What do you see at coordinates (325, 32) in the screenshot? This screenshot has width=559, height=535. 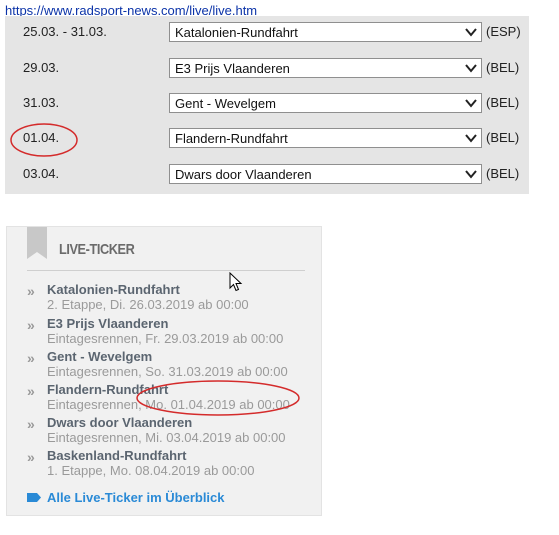 I see `race-select: Katalonien-Rundfahrt` at bounding box center [325, 32].